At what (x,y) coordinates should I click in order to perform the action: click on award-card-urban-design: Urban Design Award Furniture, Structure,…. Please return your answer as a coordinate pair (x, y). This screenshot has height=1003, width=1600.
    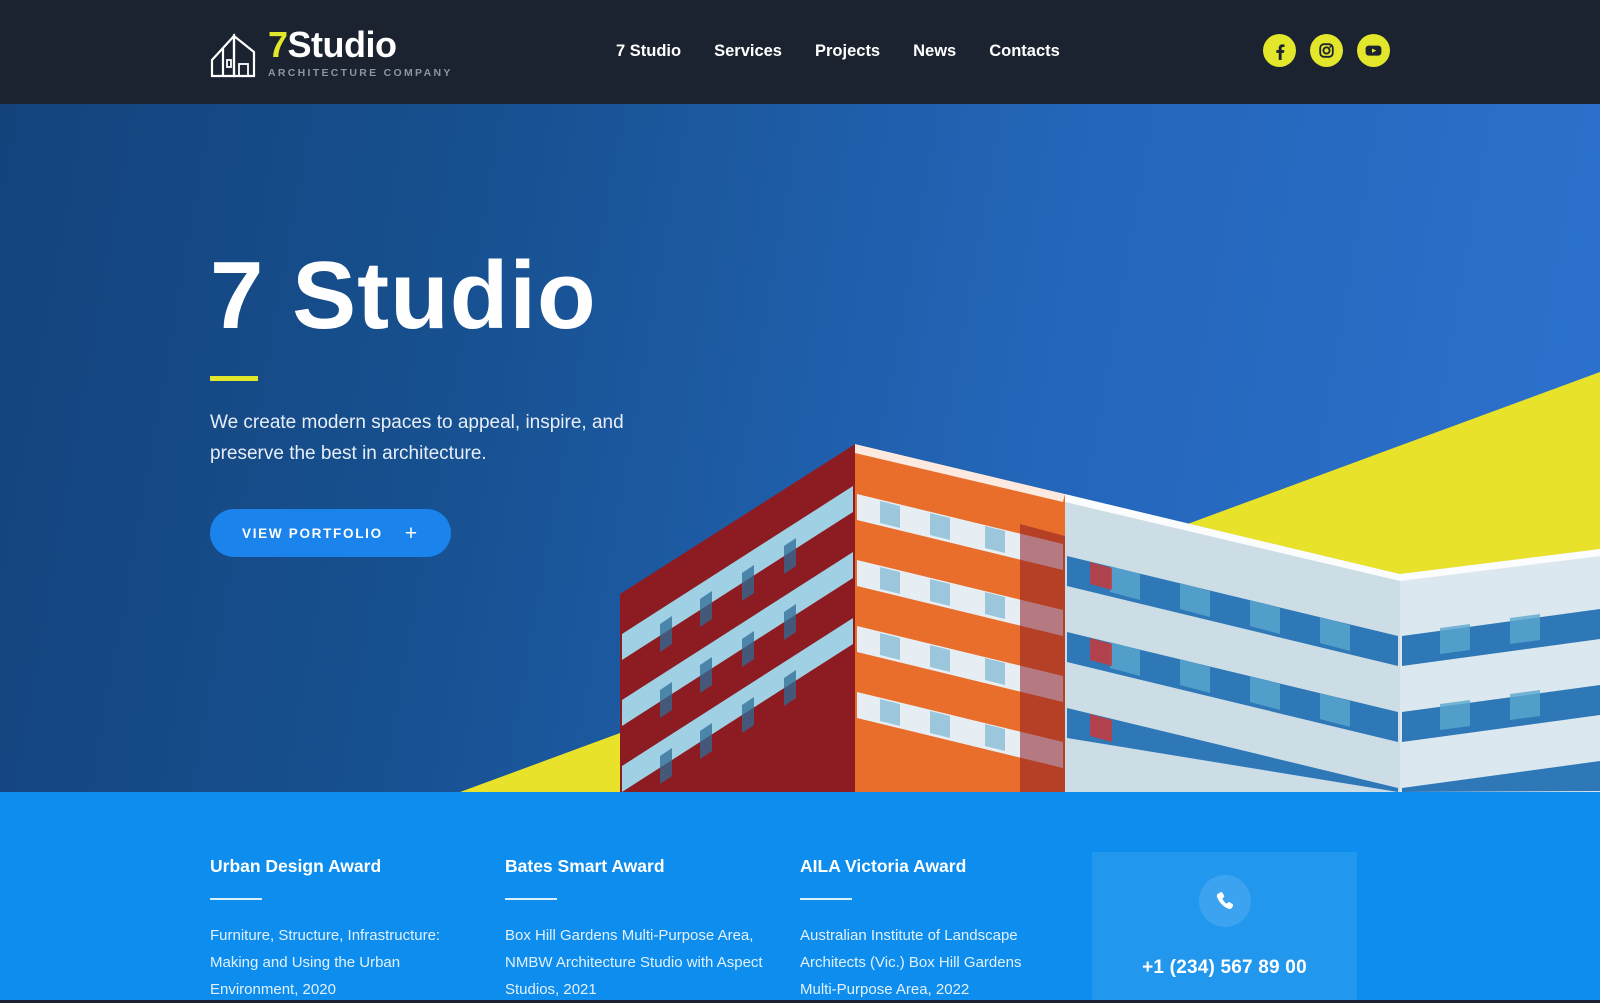
    Looking at the image, I should click on (357, 897).